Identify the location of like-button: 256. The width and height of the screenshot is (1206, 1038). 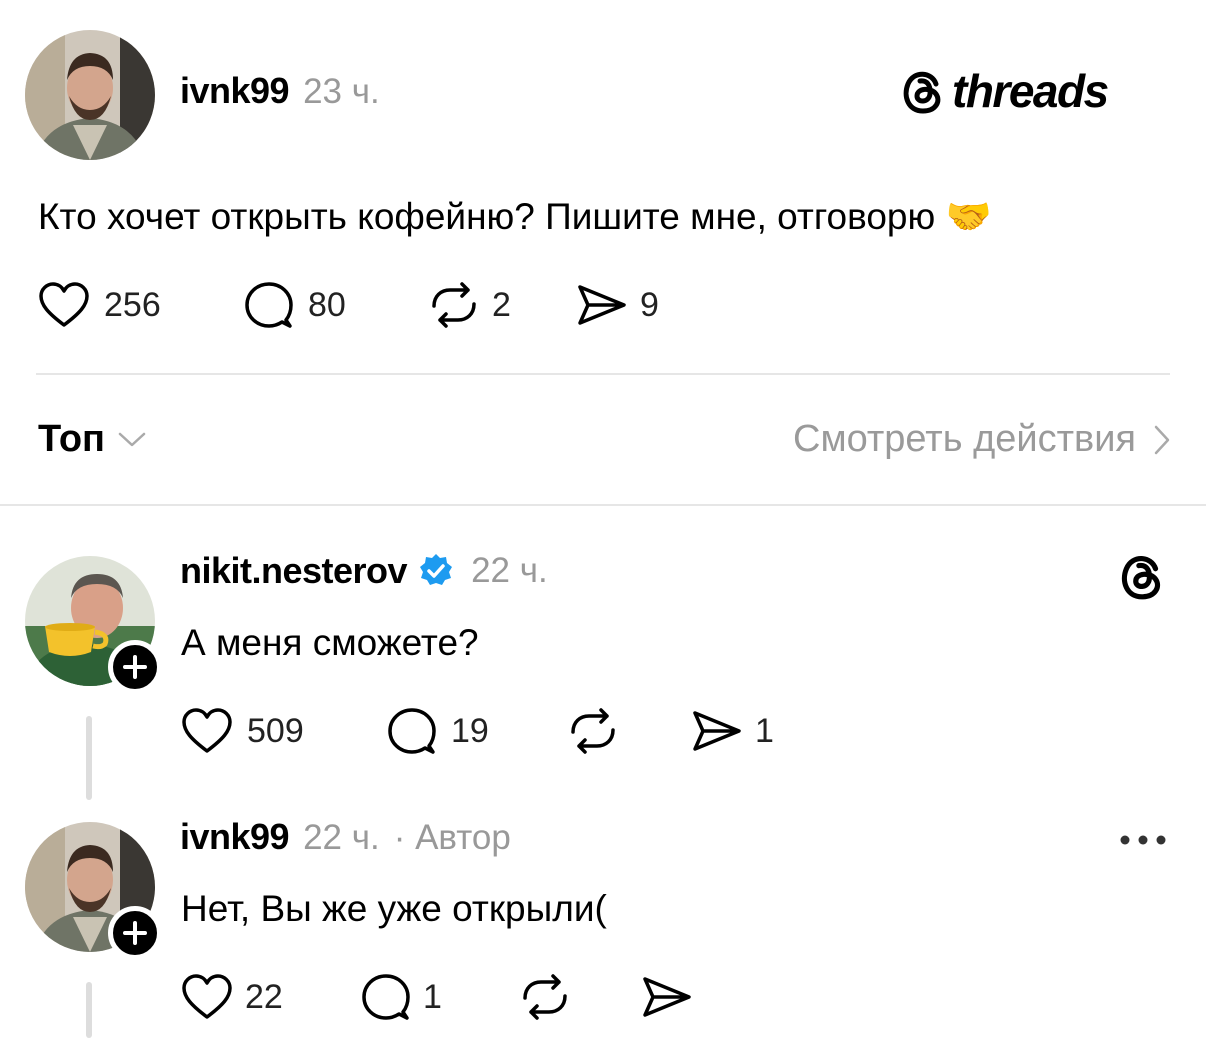
(141, 305).